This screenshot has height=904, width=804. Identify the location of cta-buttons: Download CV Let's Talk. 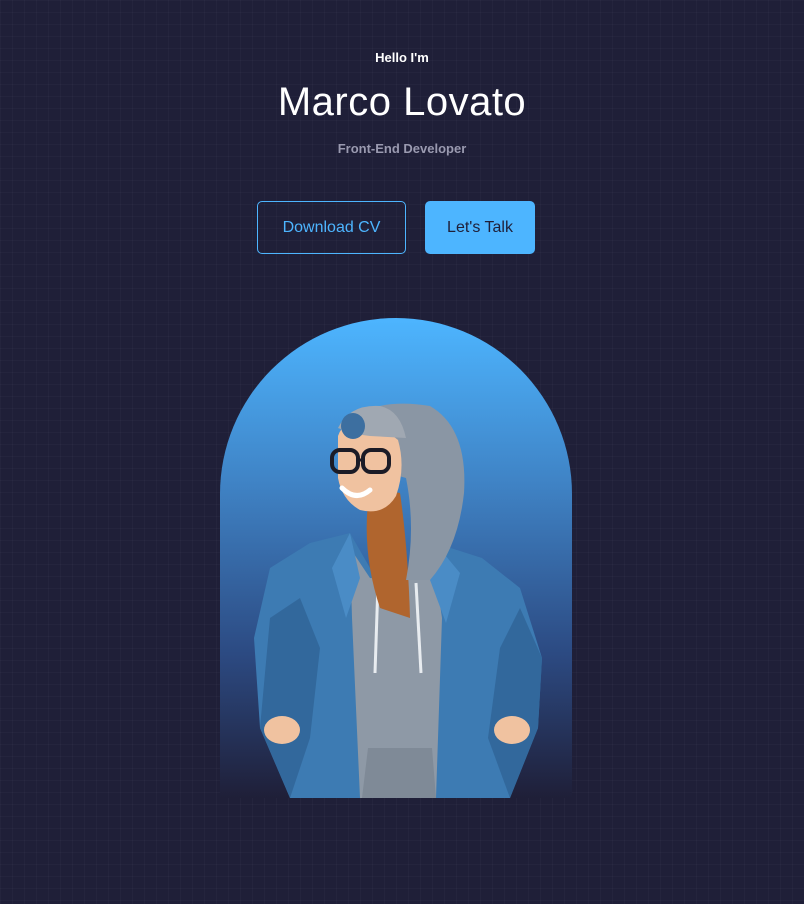
(396, 227).